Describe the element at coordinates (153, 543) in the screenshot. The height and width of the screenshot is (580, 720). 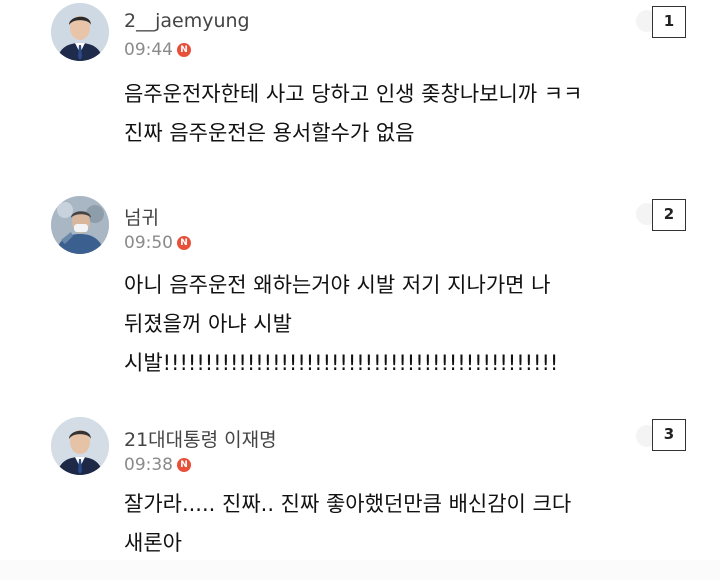
I see `comment-line: 새론아` at that location.